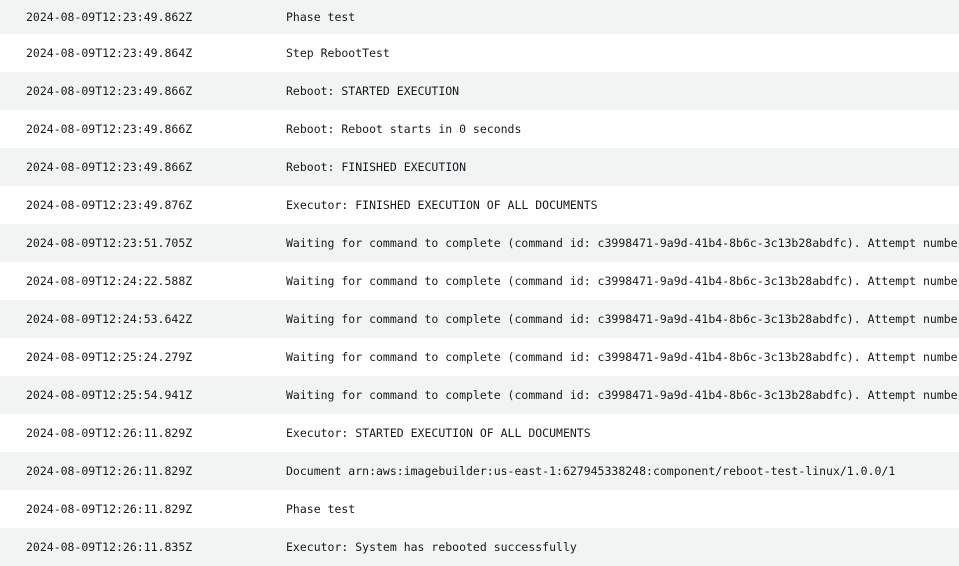  Describe the element at coordinates (373, 91) in the screenshot. I see `log-message: Reboot: STARTED EXECUTION` at that location.